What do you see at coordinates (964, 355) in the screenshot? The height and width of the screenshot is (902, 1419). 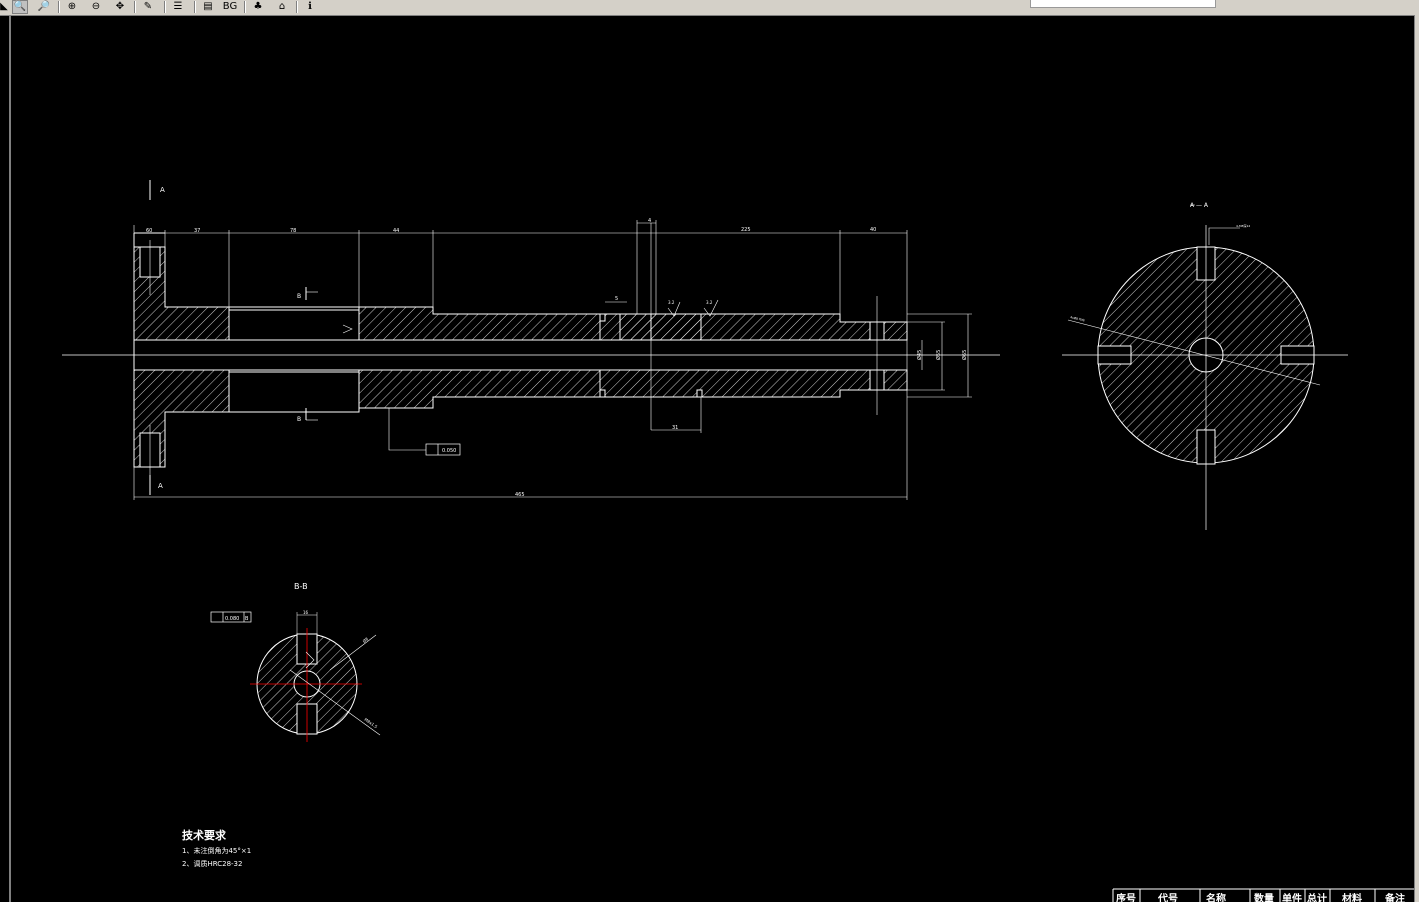 I see `dim-dia-65: Ø65` at bounding box center [964, 355].